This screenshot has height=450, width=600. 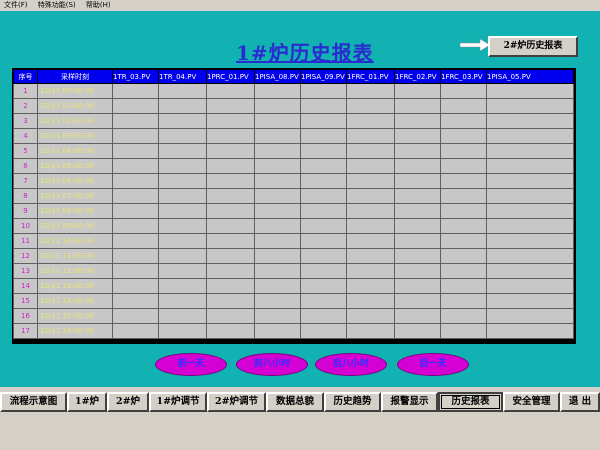 What do you see at coordinates (277, 76) in the screenshot?
I see `column-header: 1PISA_08.PV` at bounding box center [277, 76].